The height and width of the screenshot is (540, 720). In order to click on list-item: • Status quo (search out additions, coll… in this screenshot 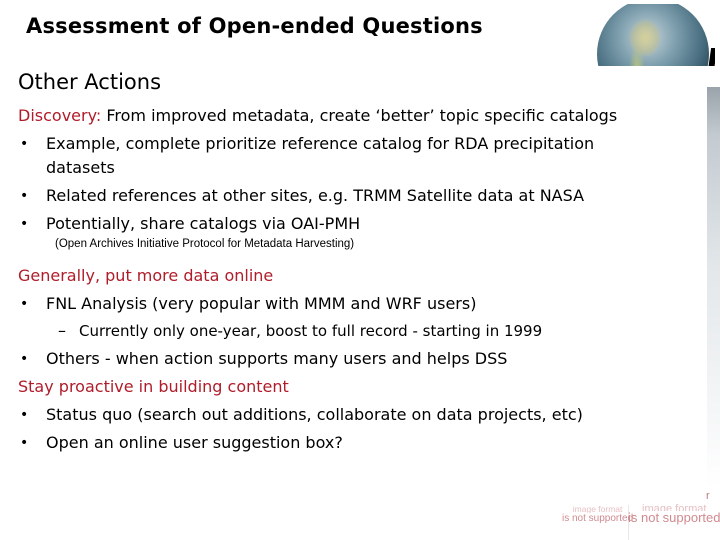, I will do `click(350, 415)`.